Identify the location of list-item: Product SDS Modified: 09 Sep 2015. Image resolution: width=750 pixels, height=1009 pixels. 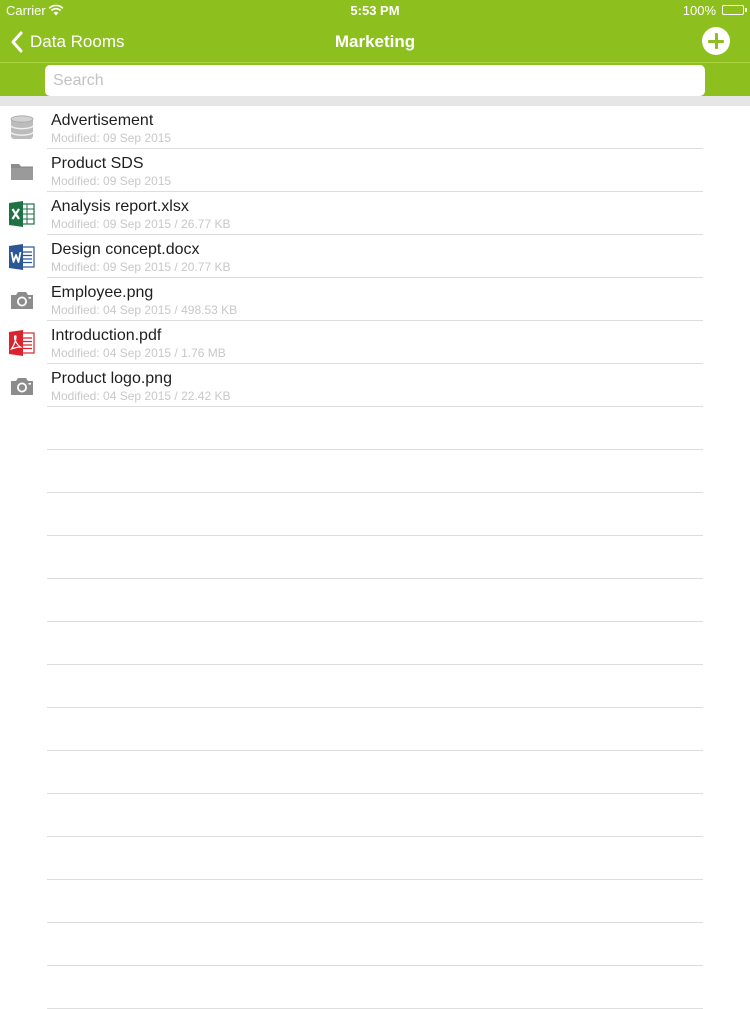
(375, 170).